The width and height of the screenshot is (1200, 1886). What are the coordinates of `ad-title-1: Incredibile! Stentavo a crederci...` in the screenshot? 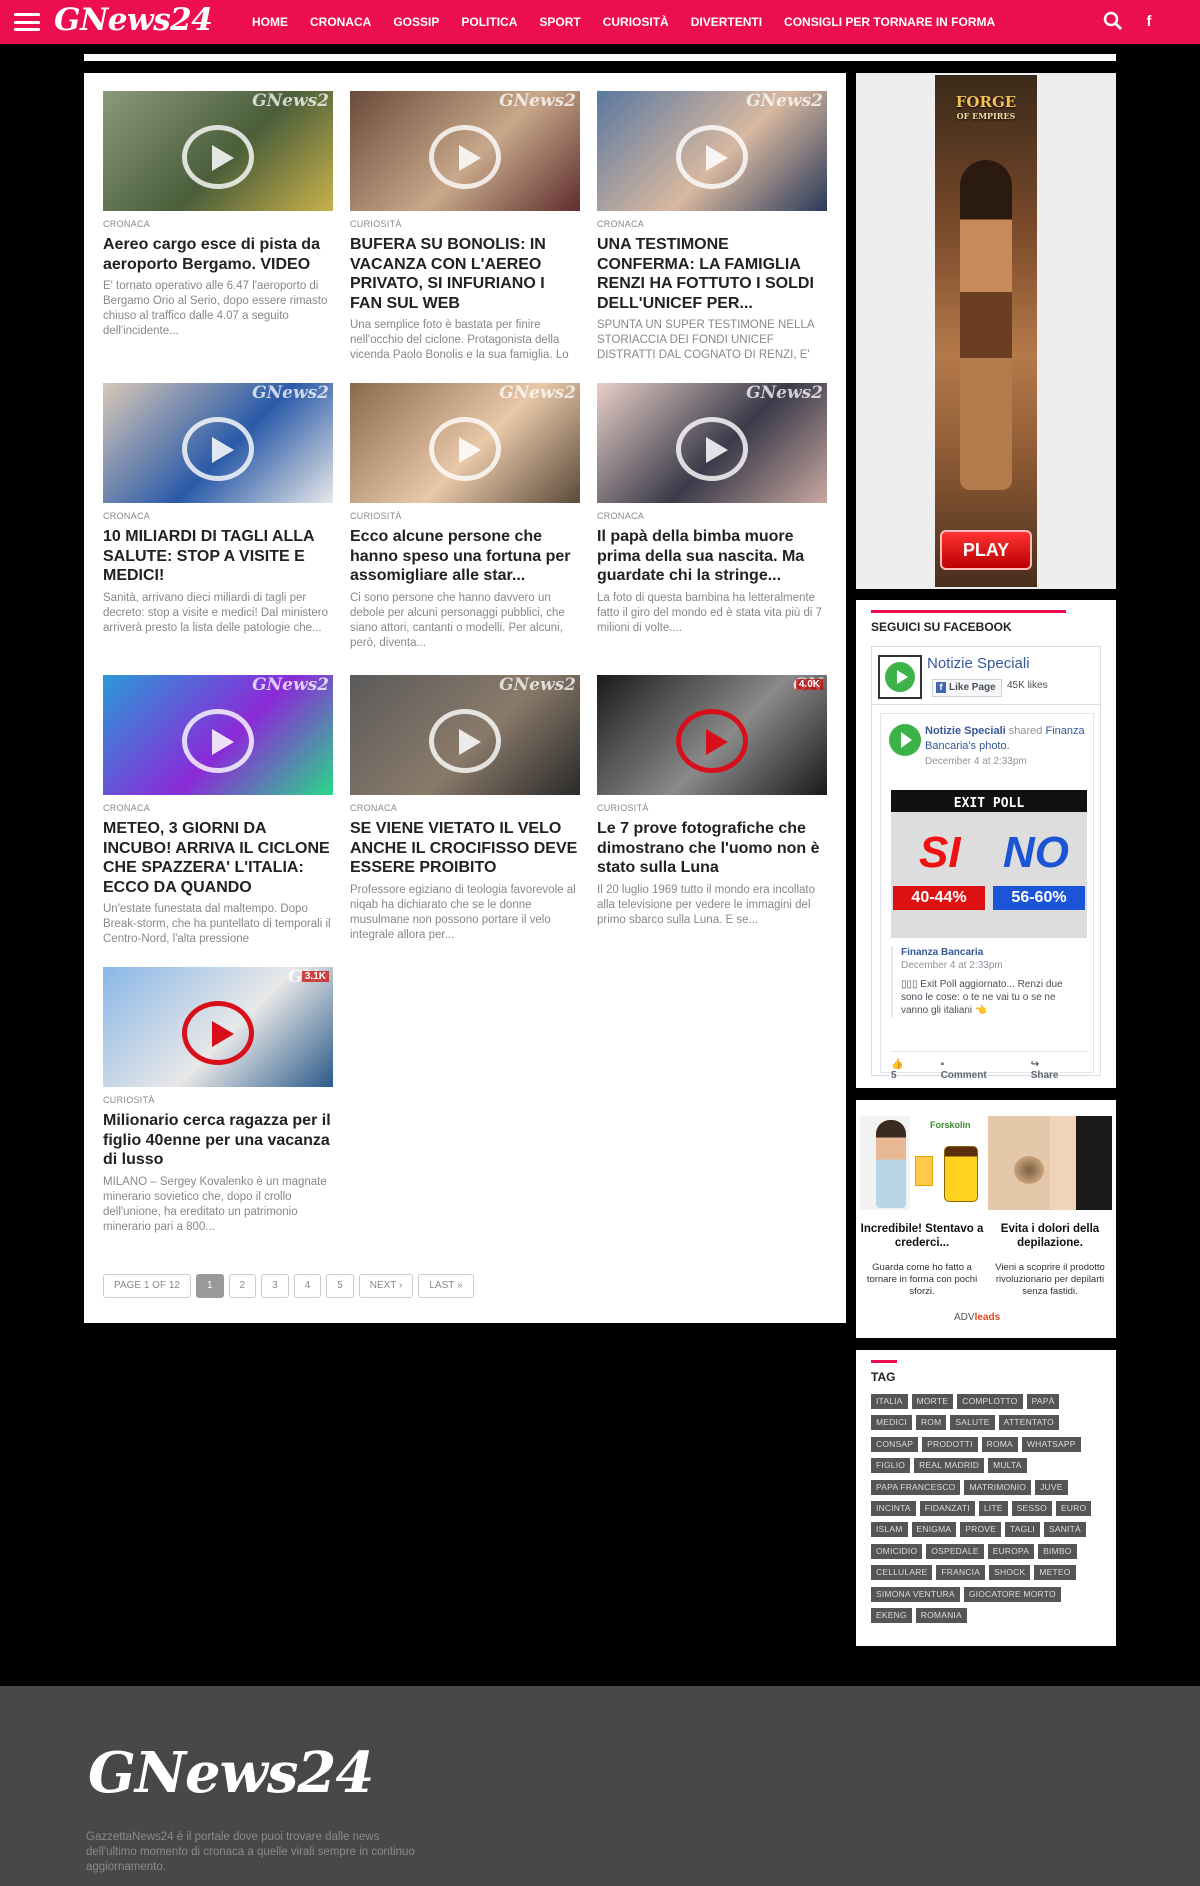 It's located at (922, 1236).